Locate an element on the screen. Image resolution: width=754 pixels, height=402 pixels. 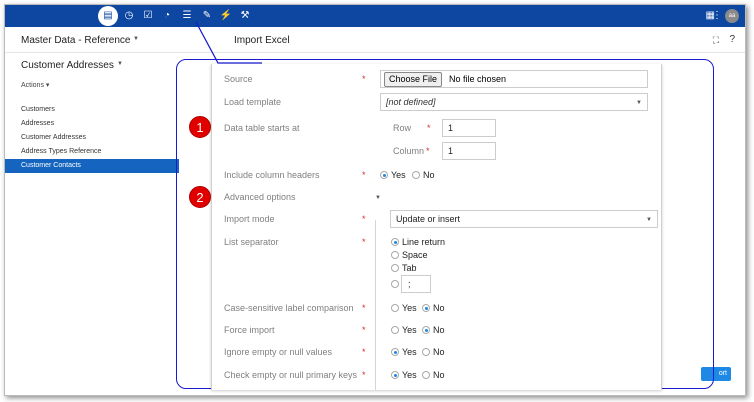
list-separator-label: List separator is located at coordinates (251, 242).